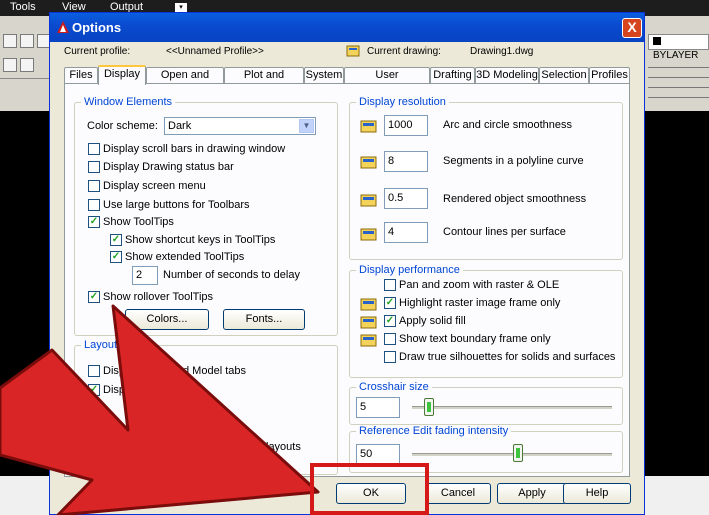 Image resolution: width=709 pixels, height=515 pixels. I want to click on ok-highlight-box, so click(369, 489).